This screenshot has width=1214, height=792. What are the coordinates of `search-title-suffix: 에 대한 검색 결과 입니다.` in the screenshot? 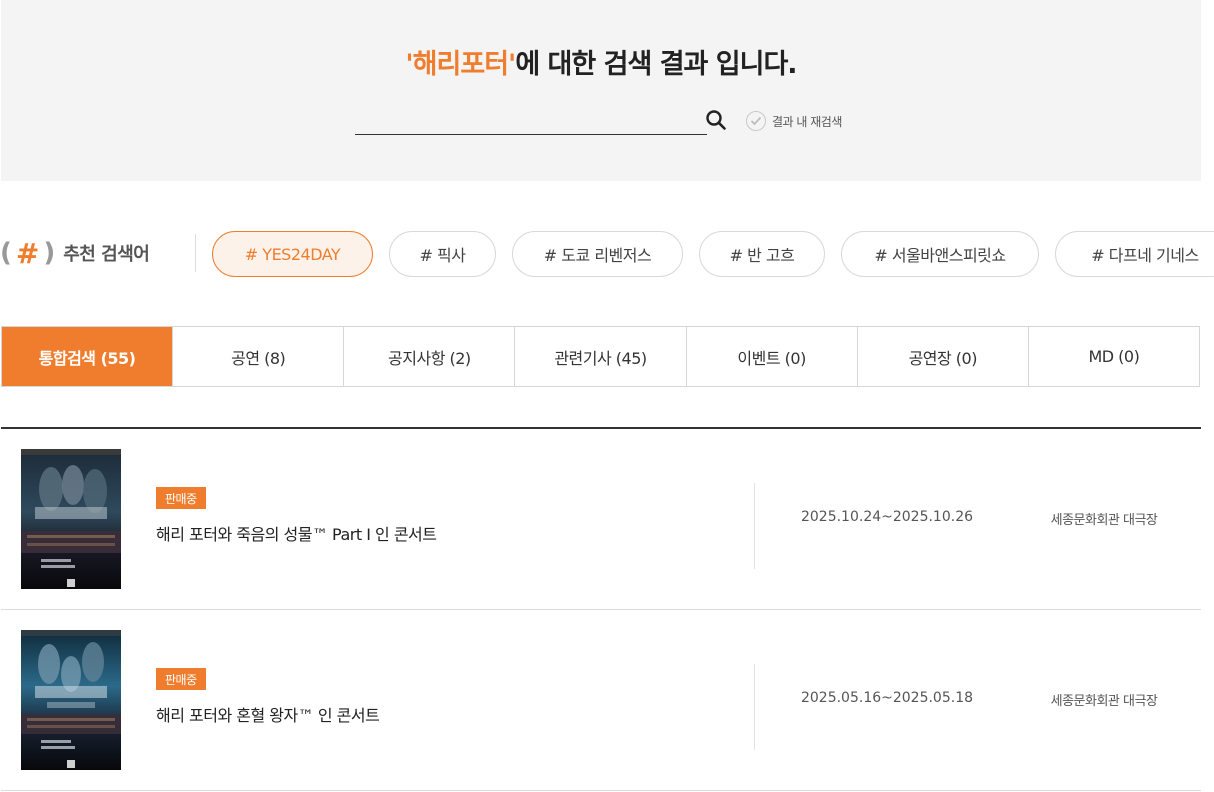 It's located at (656, 64).